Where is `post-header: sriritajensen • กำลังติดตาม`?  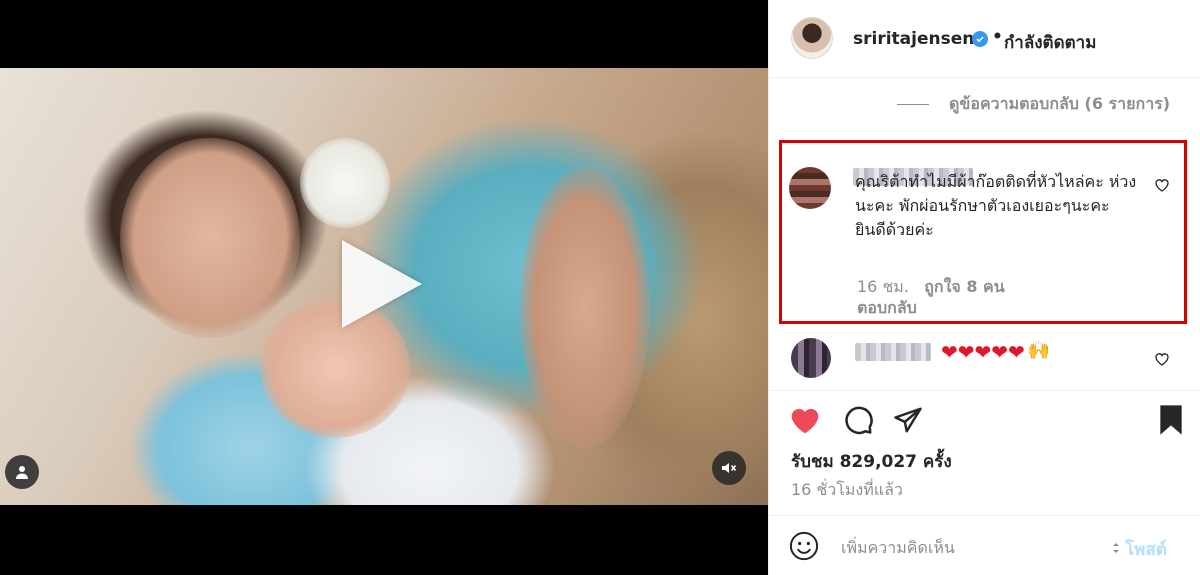
post-header: sriritajensen • กำลังติดตาม is located at coordinates (984, 39).